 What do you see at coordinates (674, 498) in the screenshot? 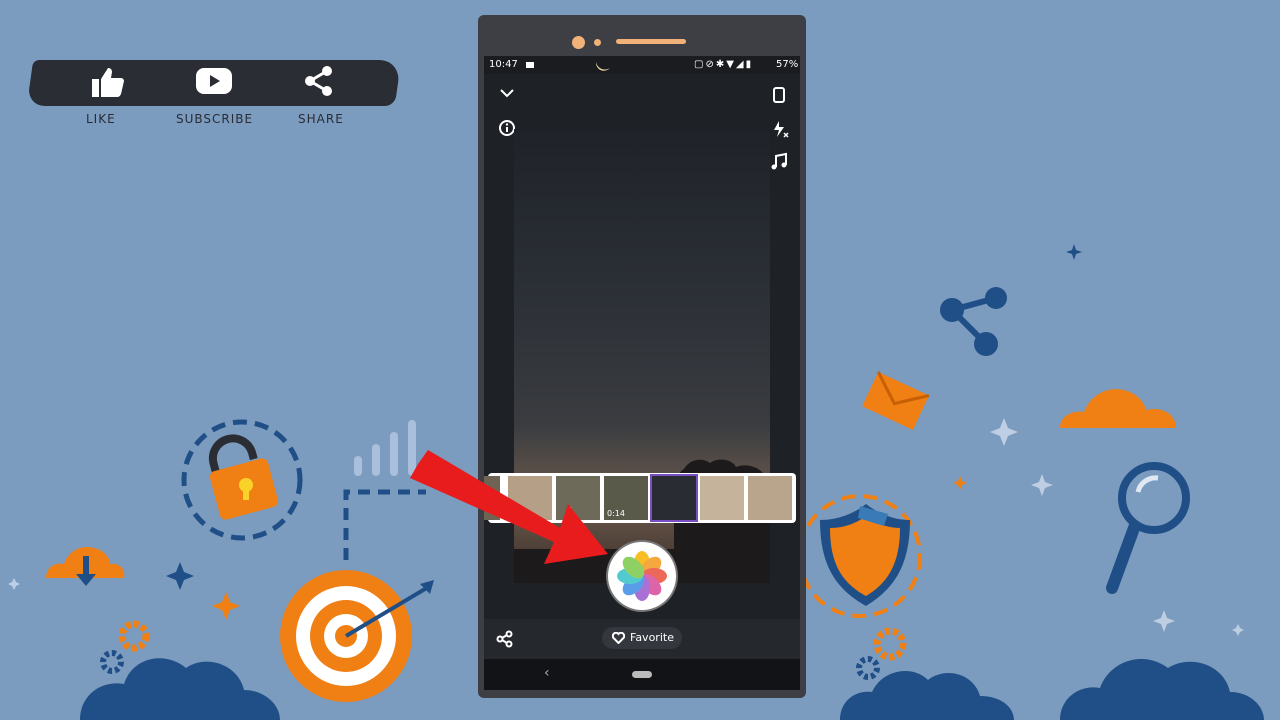
I see `thumbnail-selected` at bounding box center [674, 498].